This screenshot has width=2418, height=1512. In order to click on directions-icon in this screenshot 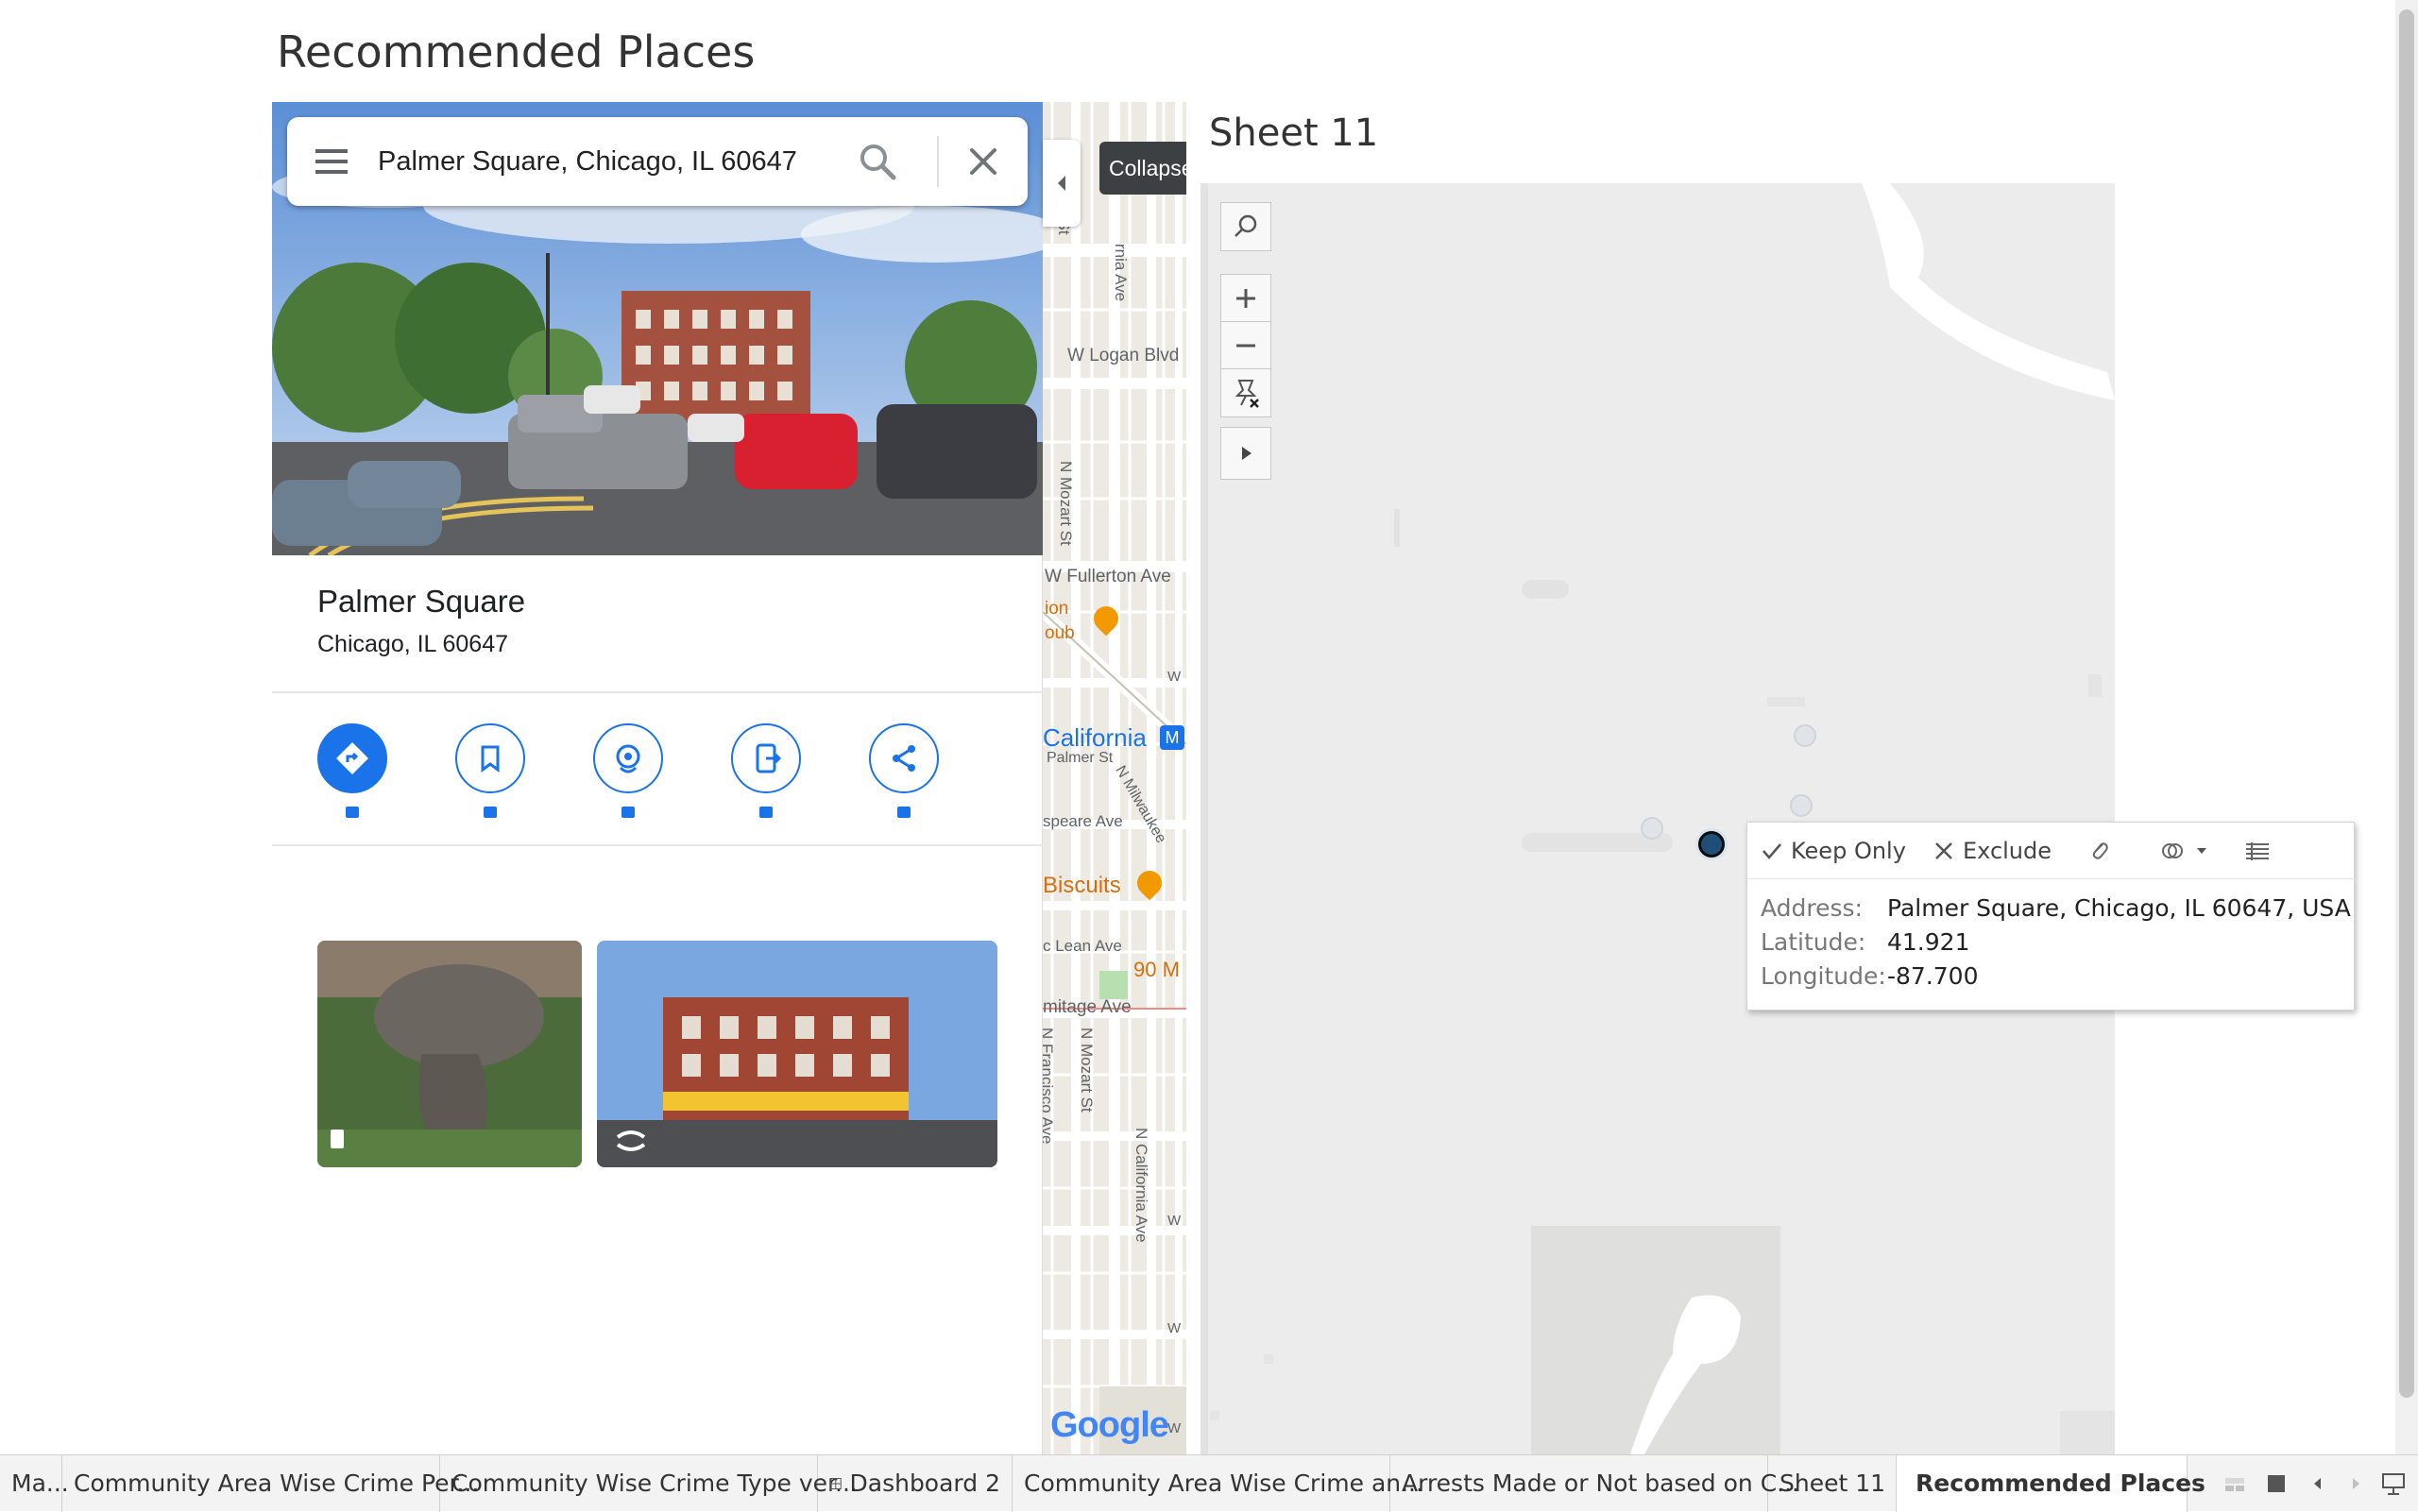, I will do `click(352, 758)`.